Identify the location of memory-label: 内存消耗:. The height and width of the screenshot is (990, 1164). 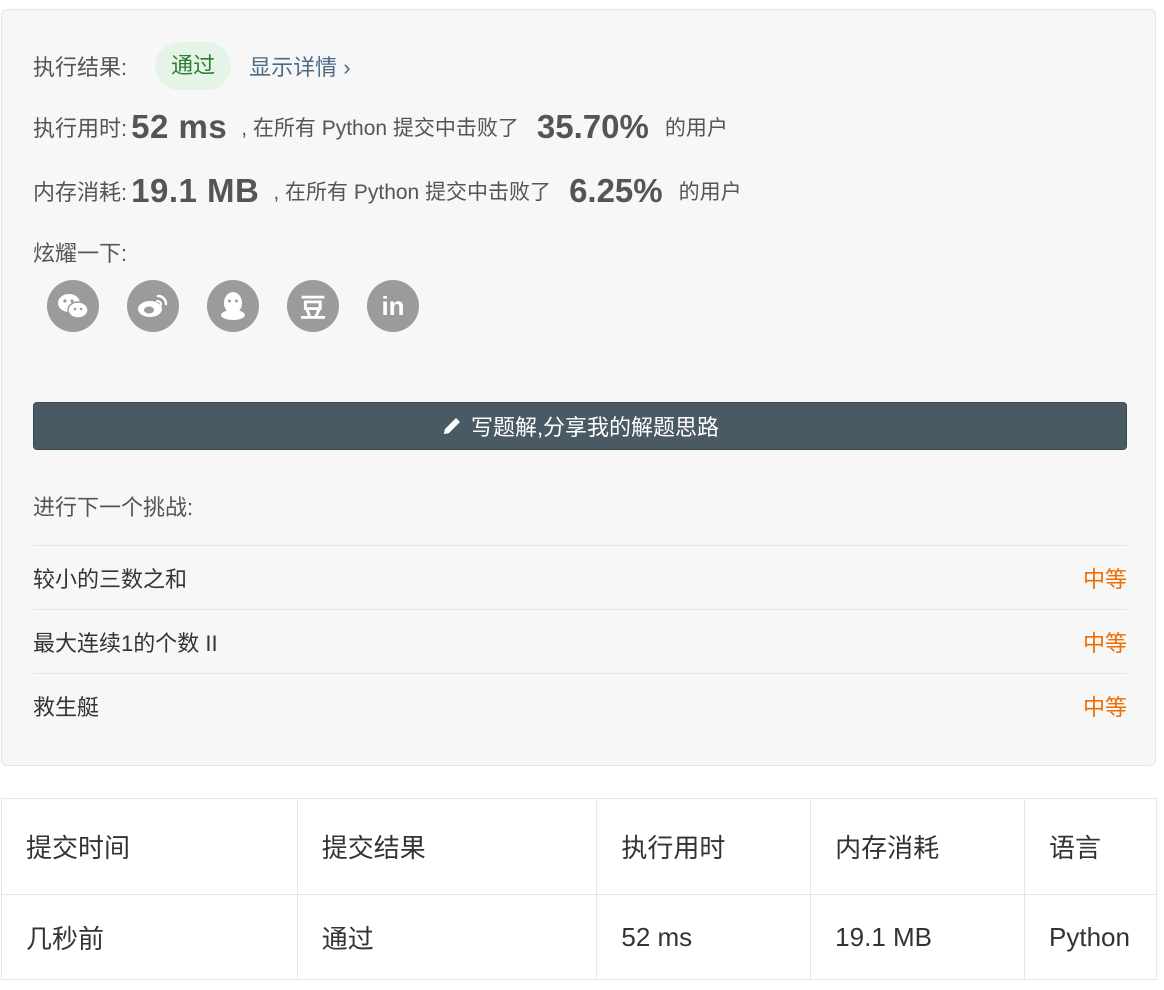
(80, 192).